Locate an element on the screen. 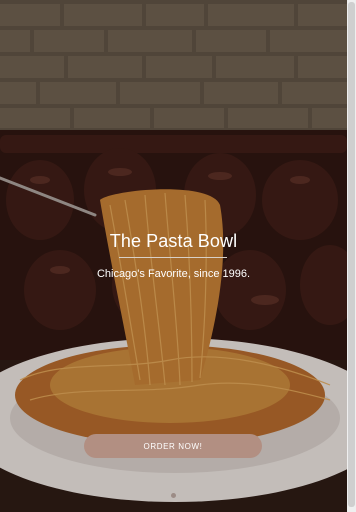  scrollbar-thumb is located at coordinates (351, 254).